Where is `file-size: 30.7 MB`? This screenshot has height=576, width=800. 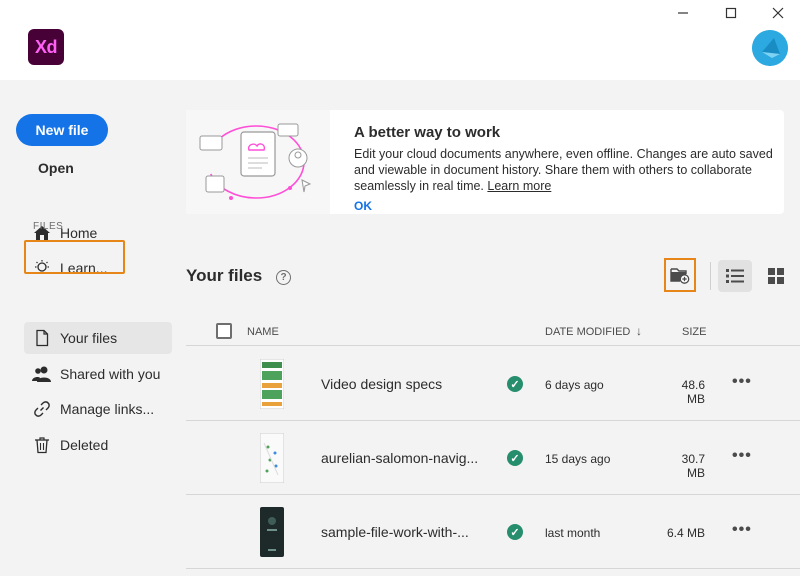
file-size: 30.7 MB is located at coordinates (693, 466).